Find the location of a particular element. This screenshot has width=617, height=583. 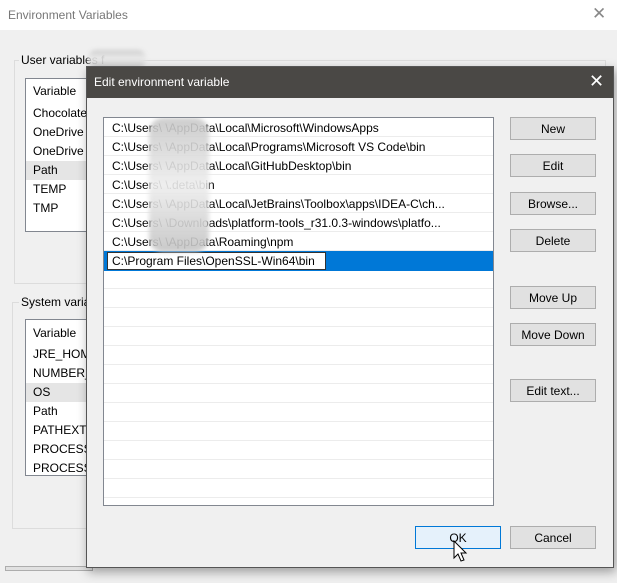

edit-button: Edit is located at coordinates (553, 165).